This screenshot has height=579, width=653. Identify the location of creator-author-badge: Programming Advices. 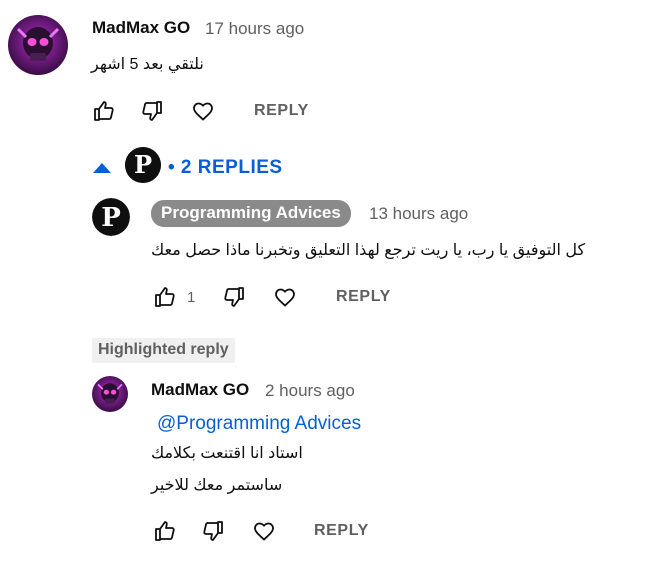
(251, 213).